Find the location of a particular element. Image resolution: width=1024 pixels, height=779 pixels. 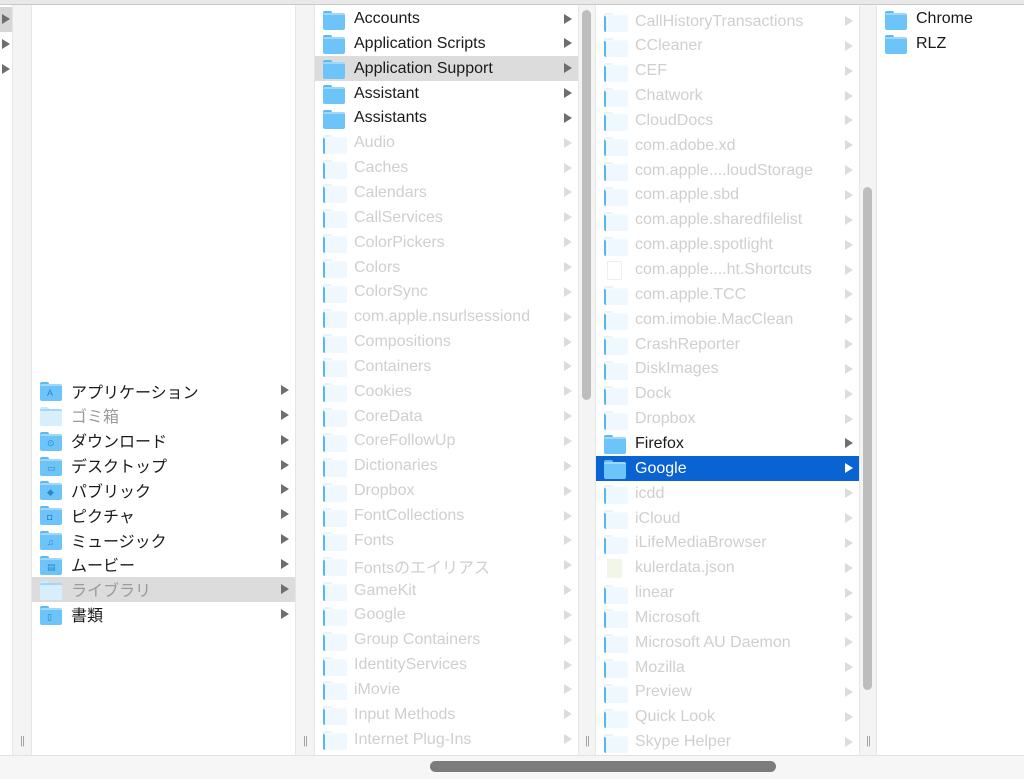

list-item: DiskImages is located at coordinates (727, 369).